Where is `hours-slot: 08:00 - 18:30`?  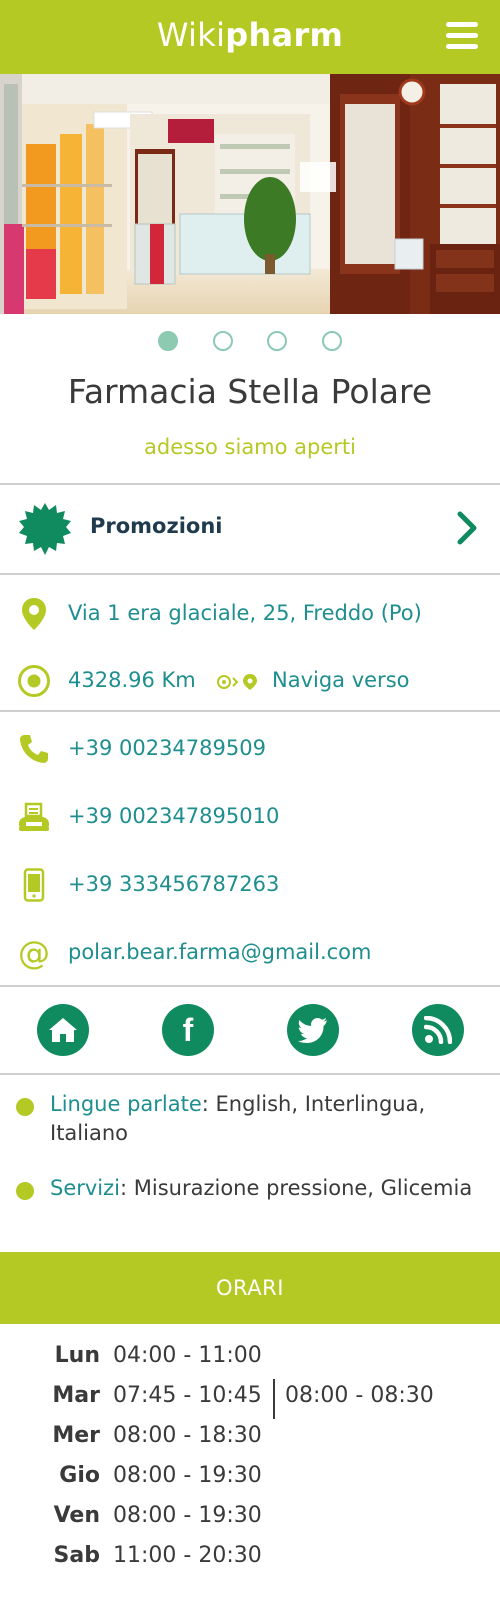
hours-slot: 08:00 - 18:30 is located at coordinates (187, 1435).